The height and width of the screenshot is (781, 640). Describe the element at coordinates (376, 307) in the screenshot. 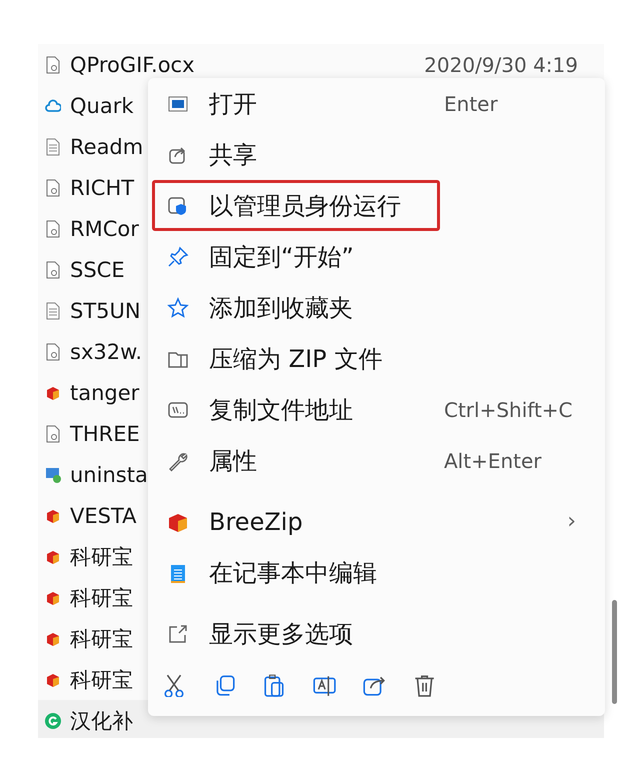

I see `menu-item: 添加到收藏夹` at that location.